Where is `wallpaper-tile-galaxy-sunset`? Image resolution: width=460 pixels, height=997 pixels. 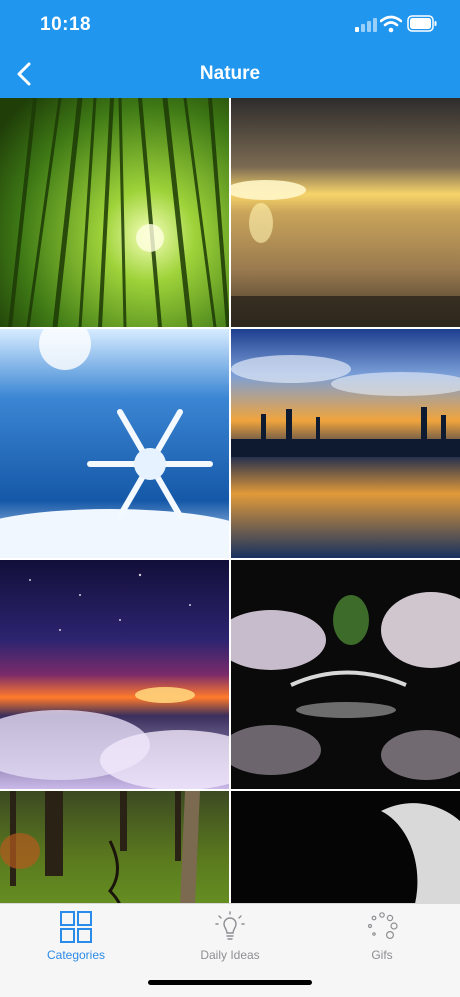 wallpaper-tile-galaxy-sunset is located at coordinates (114, 674).